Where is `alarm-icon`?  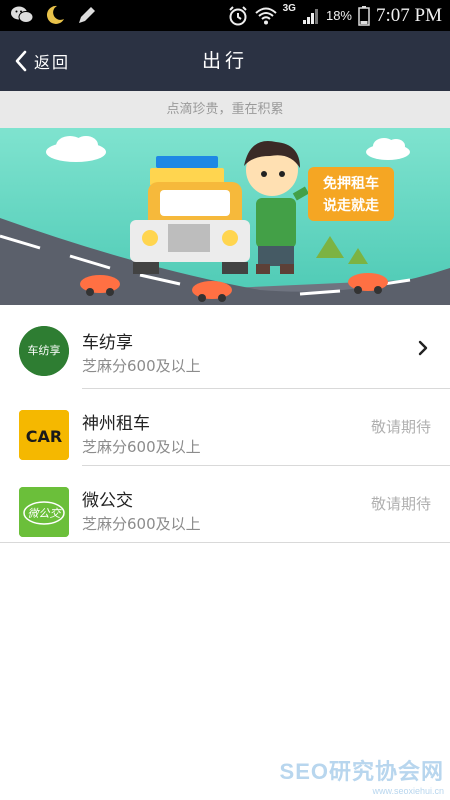 alarm-icon is located at coordinates (237, 15).